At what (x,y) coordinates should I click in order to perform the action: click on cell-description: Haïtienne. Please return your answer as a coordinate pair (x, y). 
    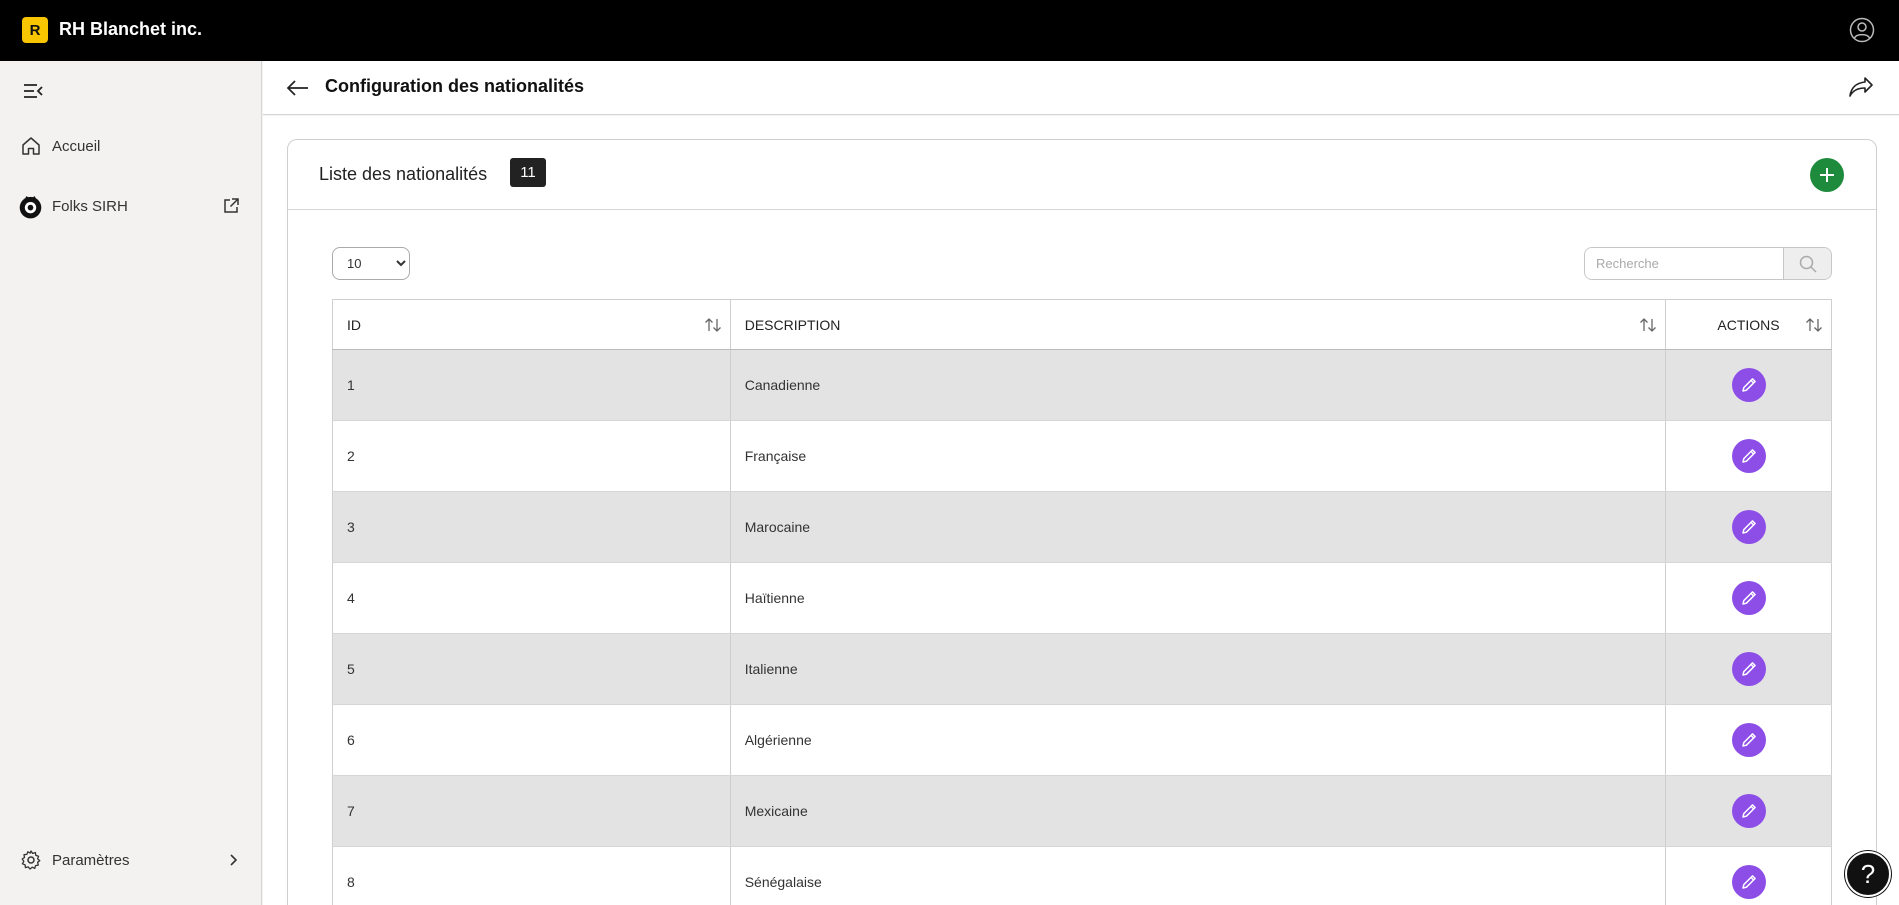
    Looking at the image, I should click on (1198, 598).